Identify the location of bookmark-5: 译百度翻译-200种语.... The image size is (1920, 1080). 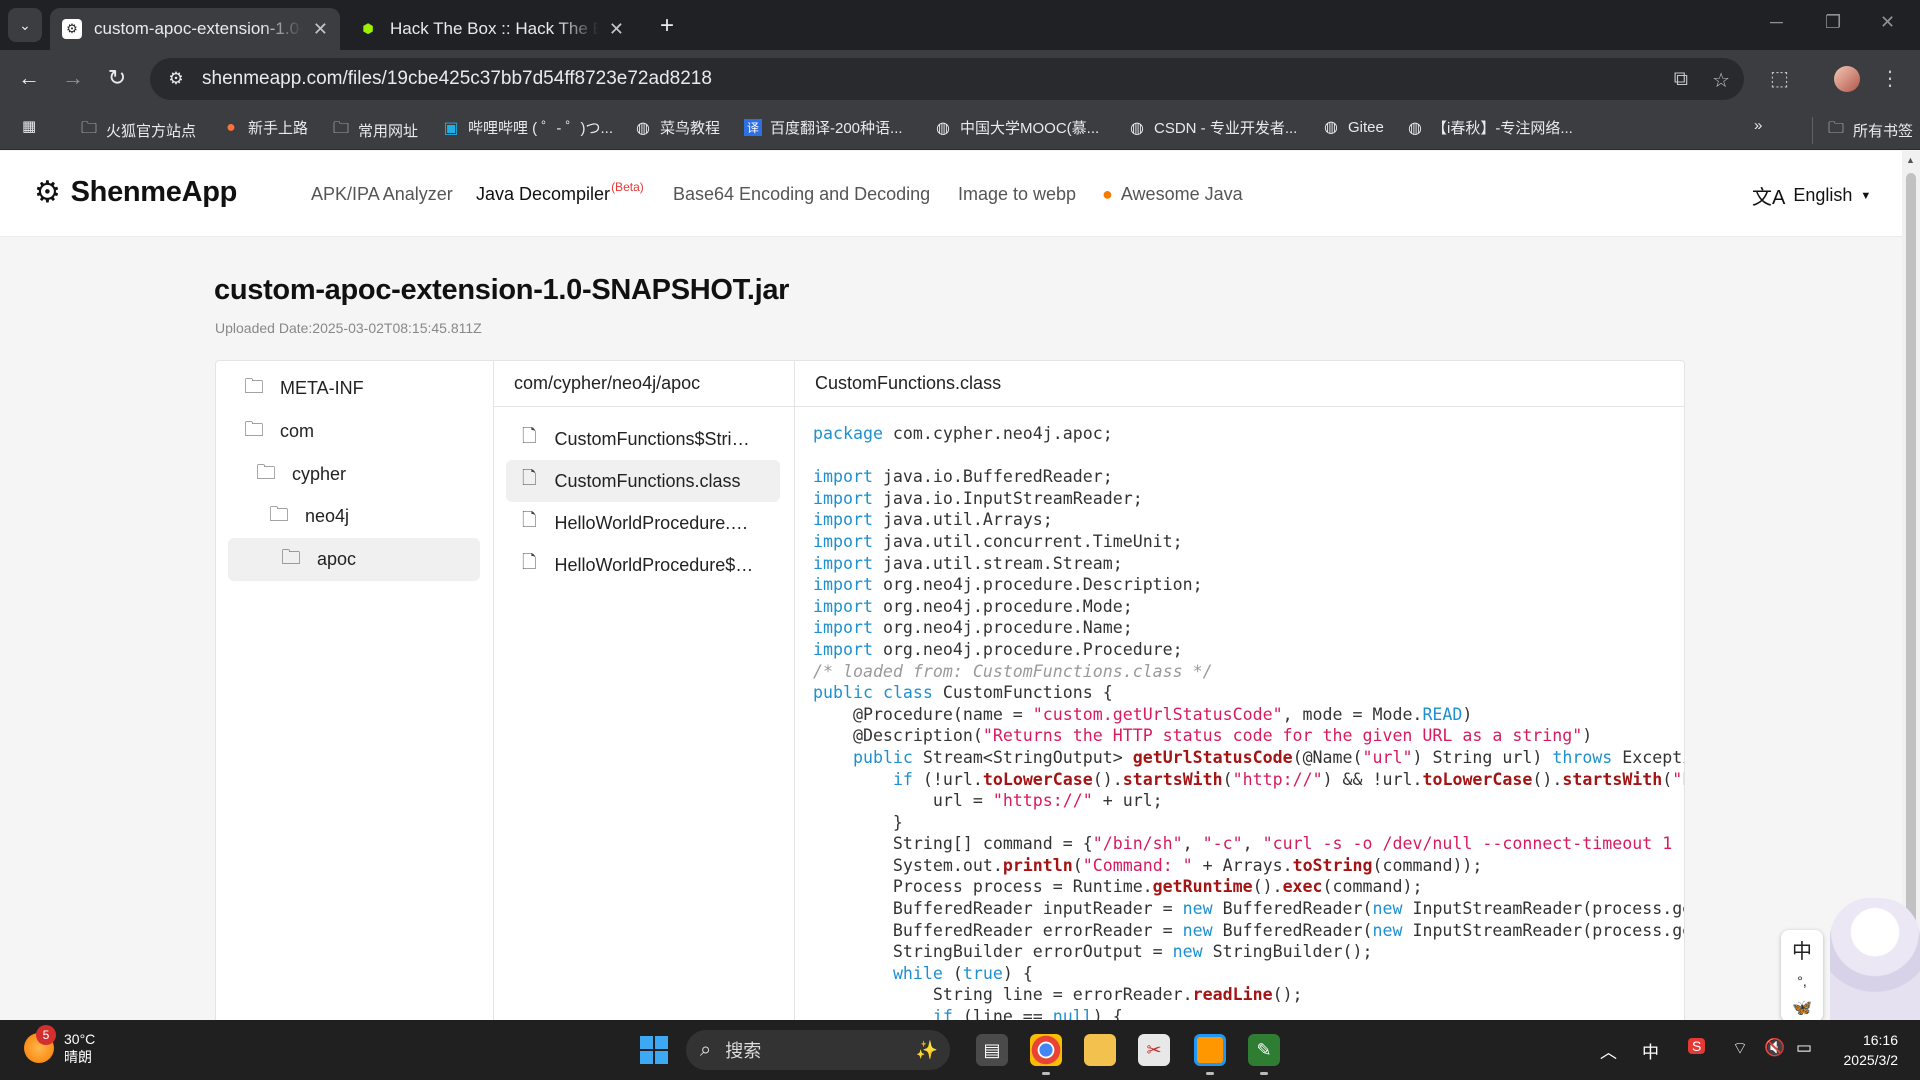
(823, 127).